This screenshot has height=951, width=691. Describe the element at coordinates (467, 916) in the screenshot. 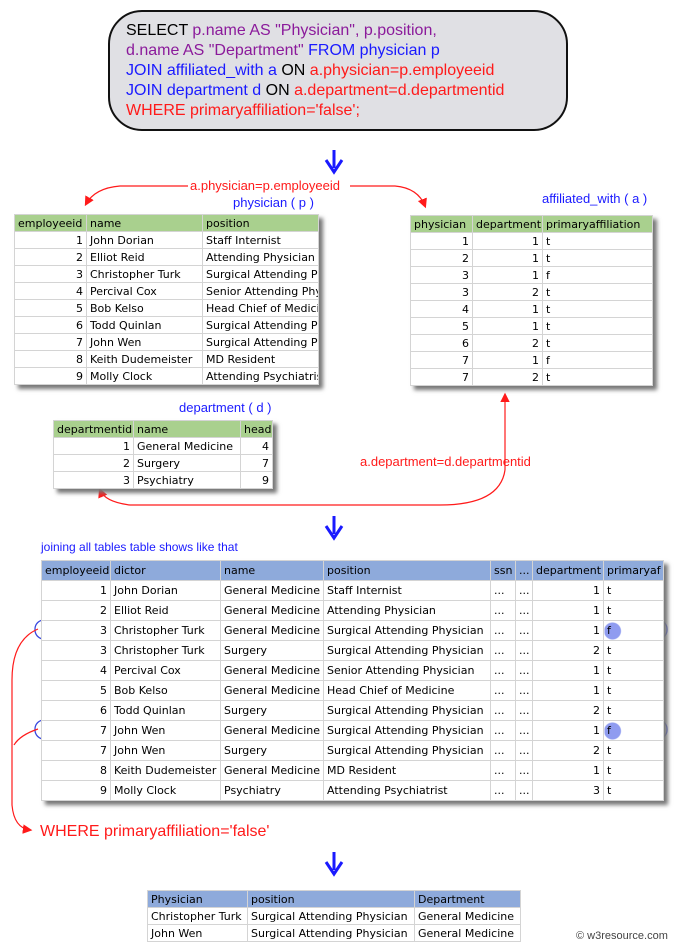

I see `table-cell: General Medicine` at that location.